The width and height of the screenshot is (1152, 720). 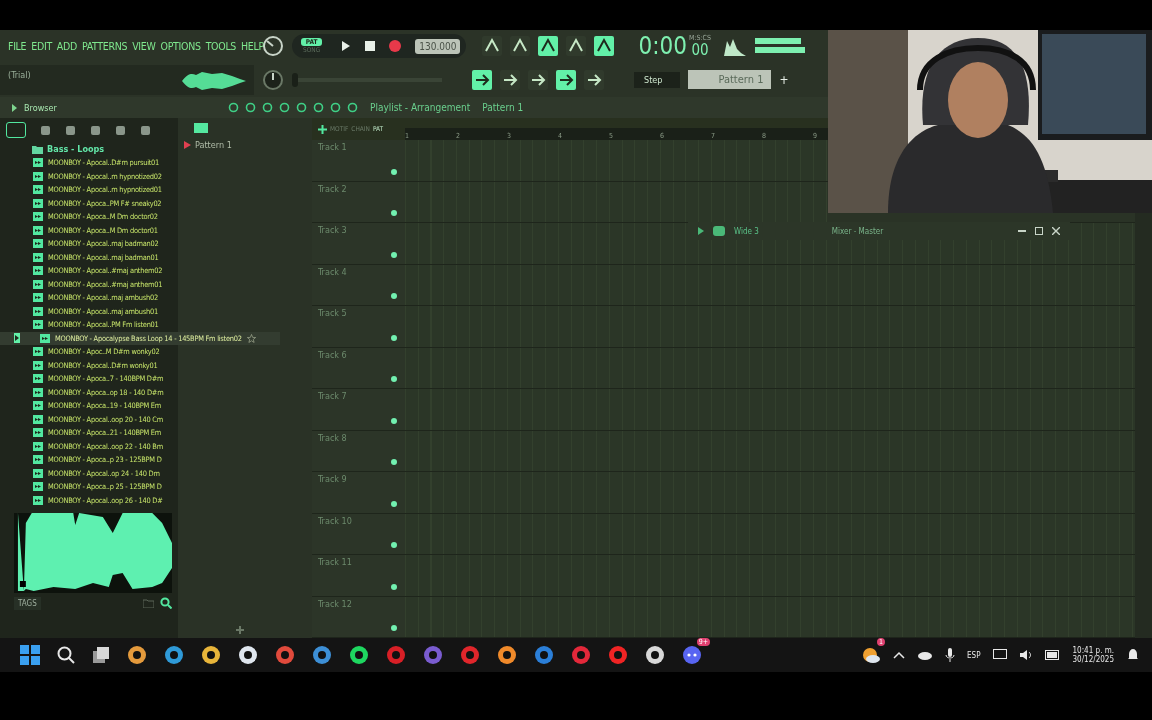 I want to click on time-centiseconds: 00, so click(x=700, y=50).